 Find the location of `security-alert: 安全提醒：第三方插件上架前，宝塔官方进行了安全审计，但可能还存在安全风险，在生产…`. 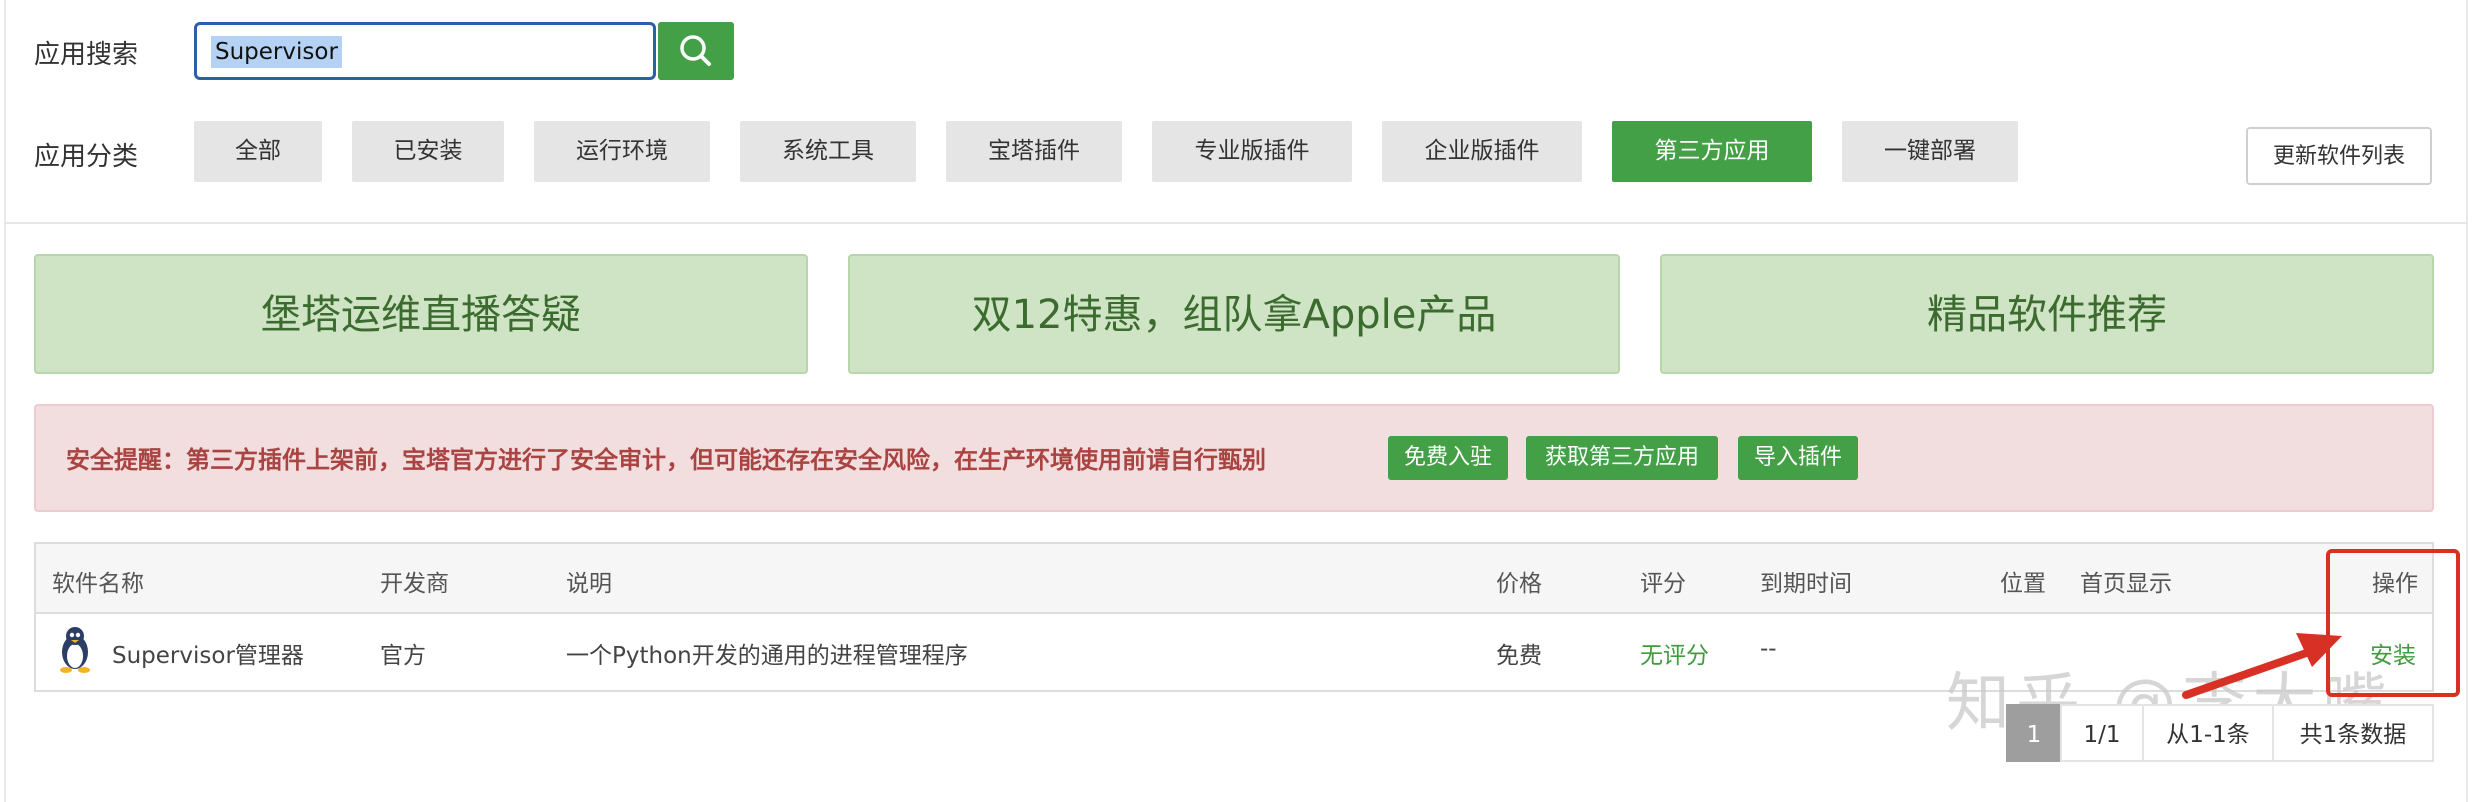

security-alert: 安全提醒：第三方插件上架前，宝塔官方进行了安全审计，但可能还存在安全风险，在生产… is located at coordinates (1234, 458).